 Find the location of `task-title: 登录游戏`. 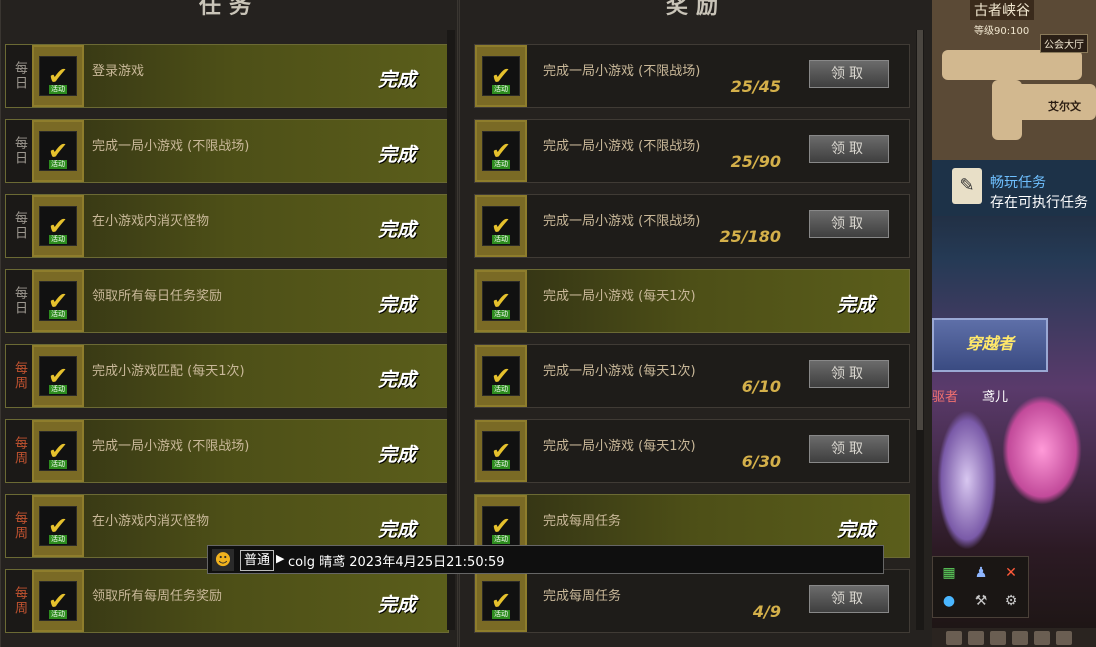

task-title: 登录游戏 is located at coordinates (118, 71).